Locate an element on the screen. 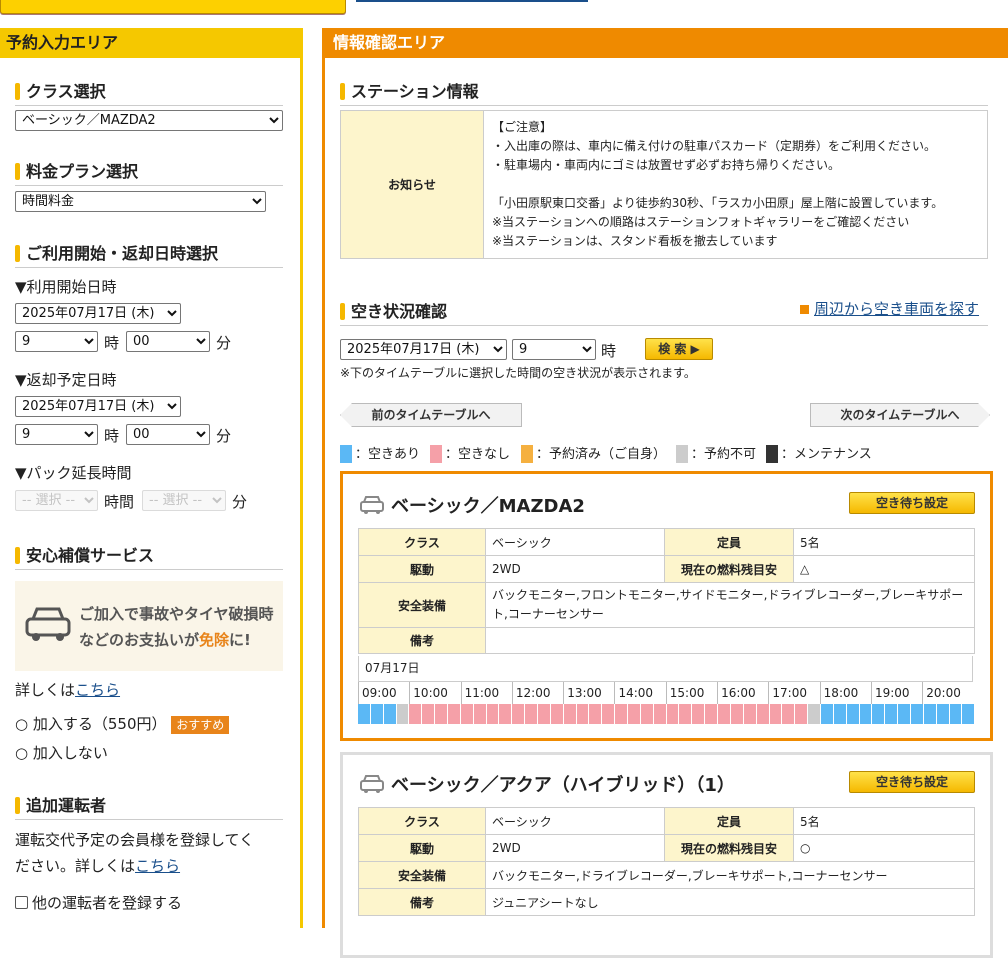  no-join-radio: ○ is located at coordinates (24, 753).